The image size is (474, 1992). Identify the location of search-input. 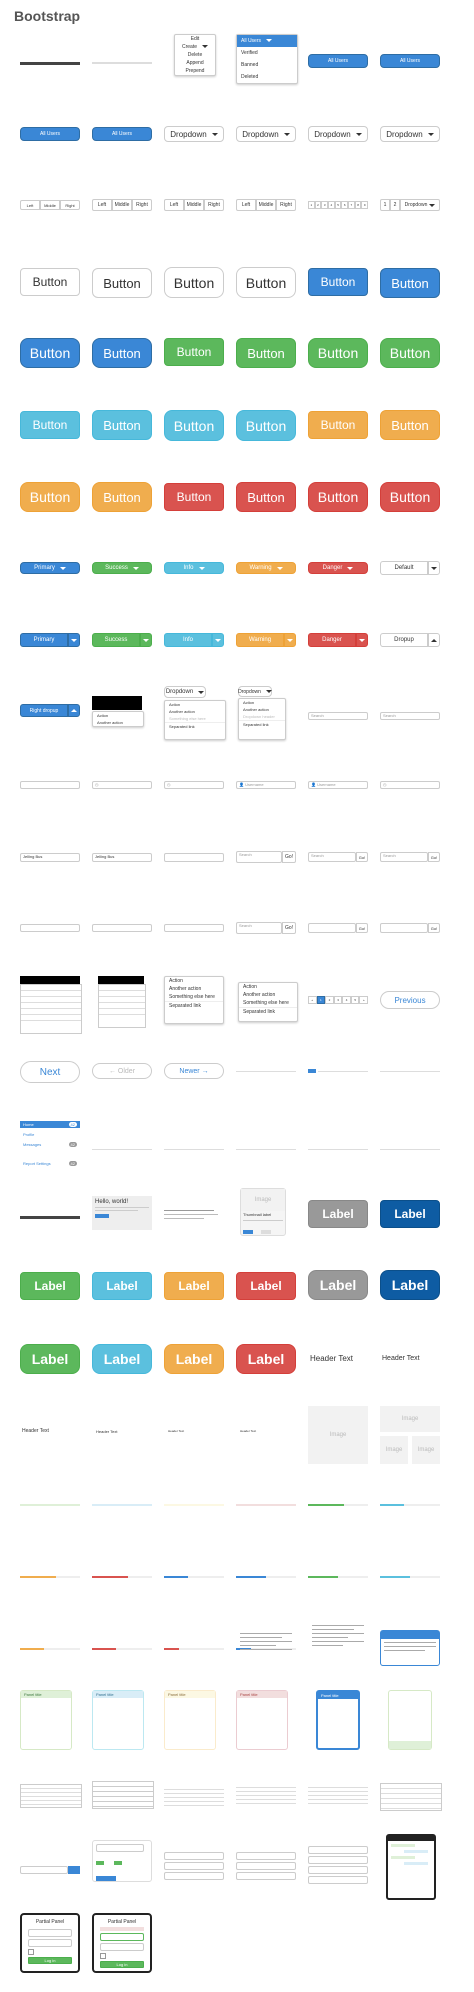
(404, 928).